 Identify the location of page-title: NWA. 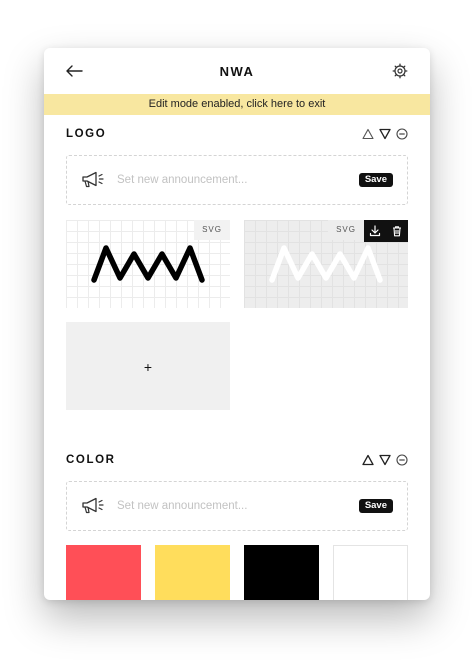
(237, 71).